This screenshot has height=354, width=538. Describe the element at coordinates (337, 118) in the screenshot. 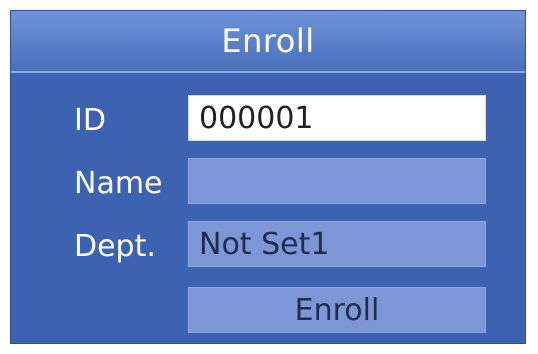

I see `id-field: 000001` at that location.